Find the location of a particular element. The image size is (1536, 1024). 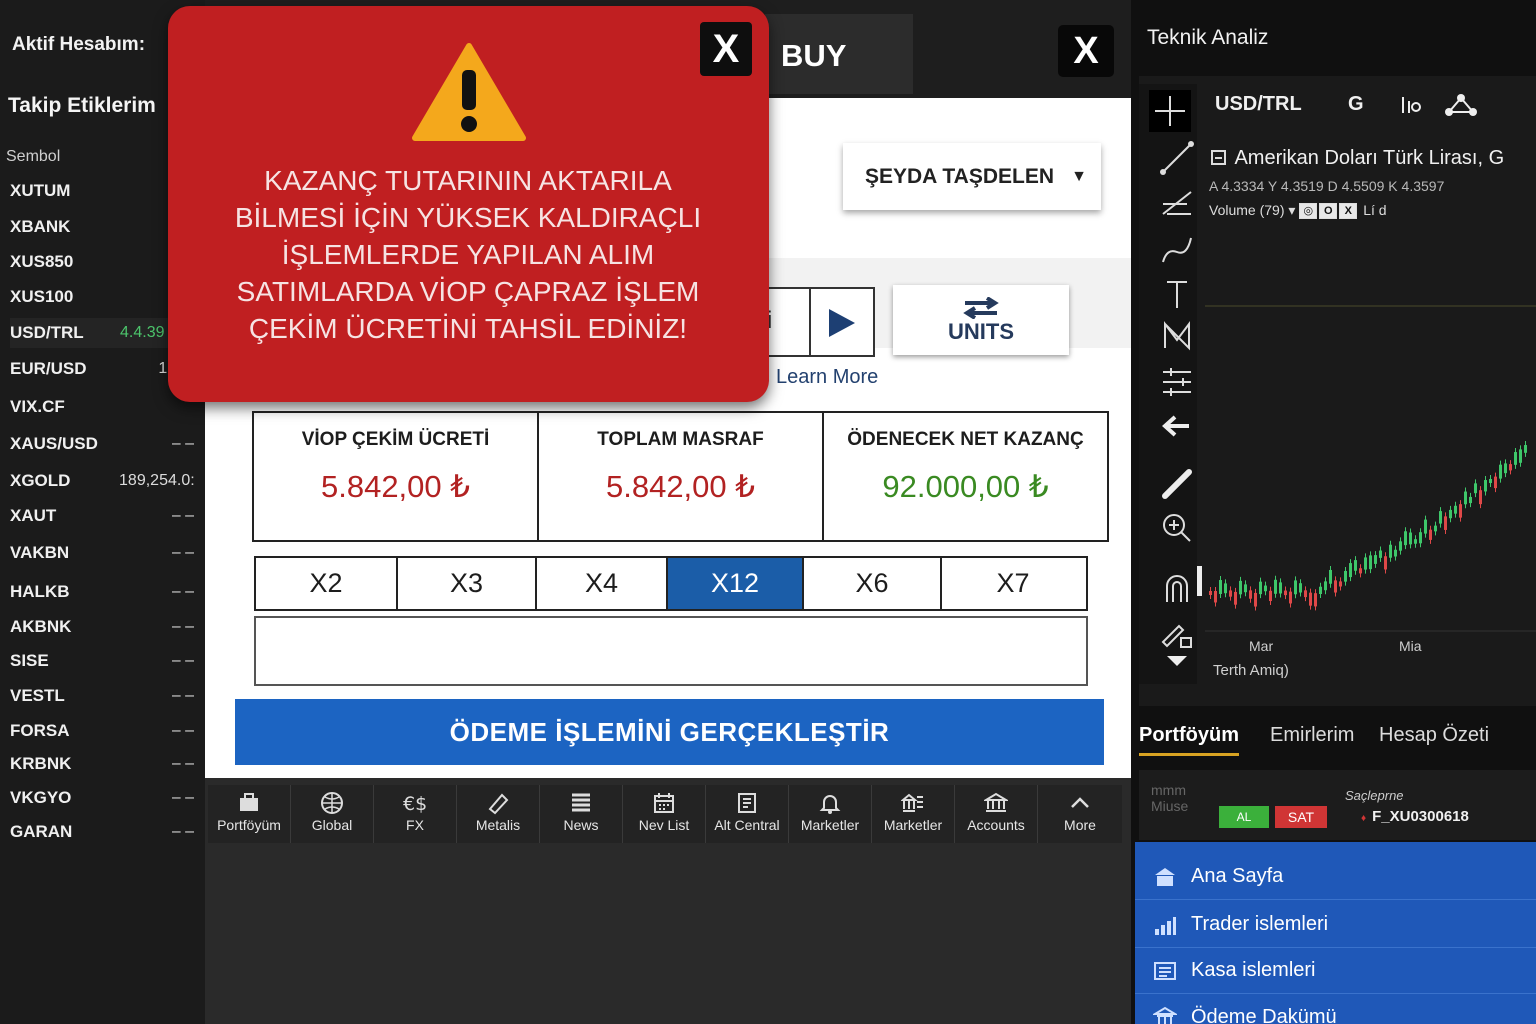

tag-icon is located at coordinates (498, 804).